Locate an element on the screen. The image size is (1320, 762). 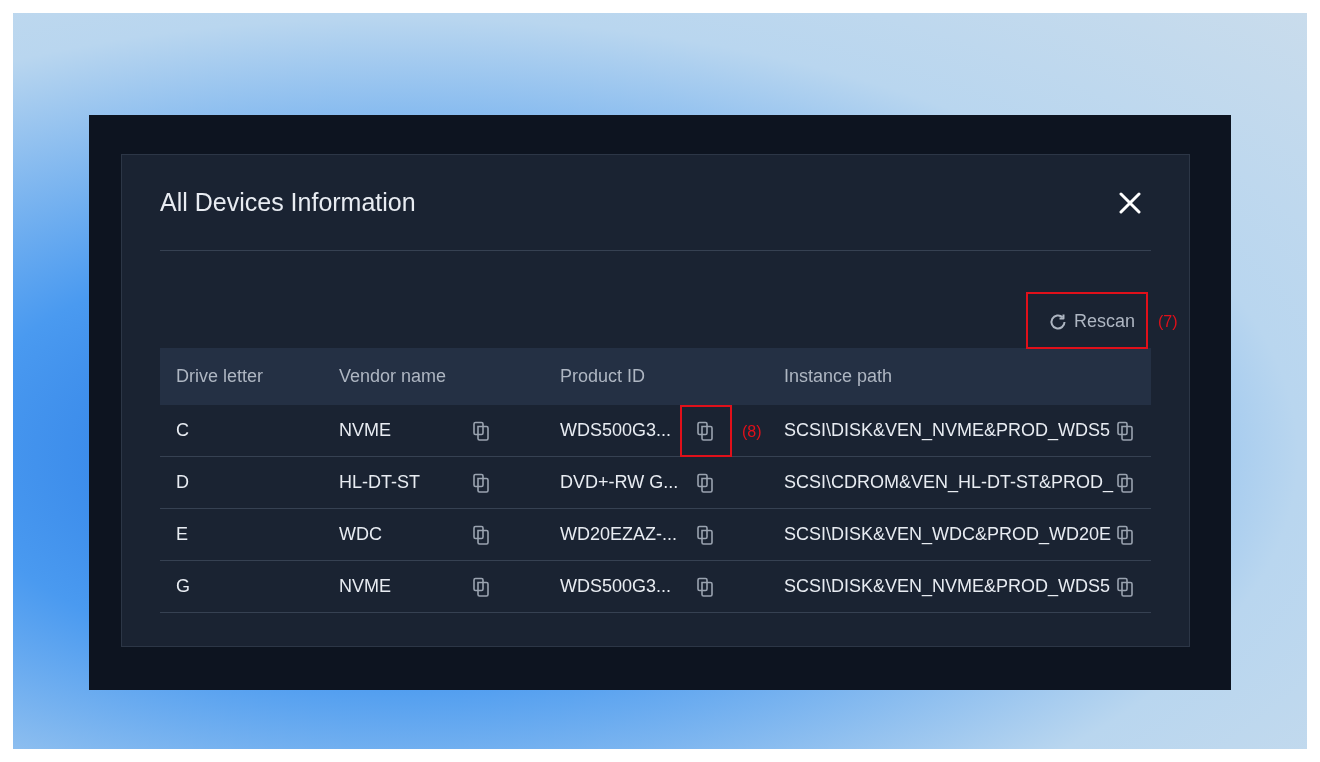
callout-label: (8) is located at coordinates (752, 431).